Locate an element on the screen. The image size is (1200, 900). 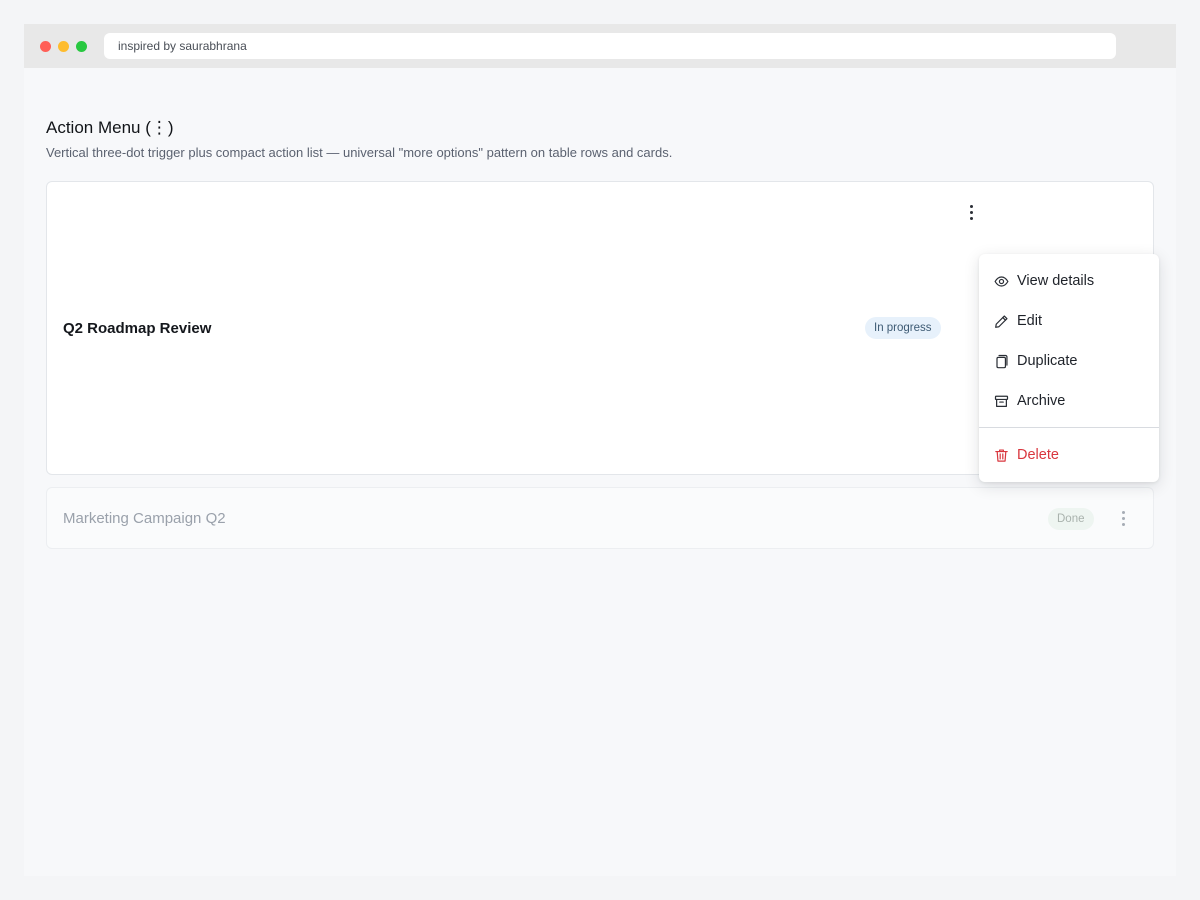
archive-icon is located at coordinates (1001, 401).